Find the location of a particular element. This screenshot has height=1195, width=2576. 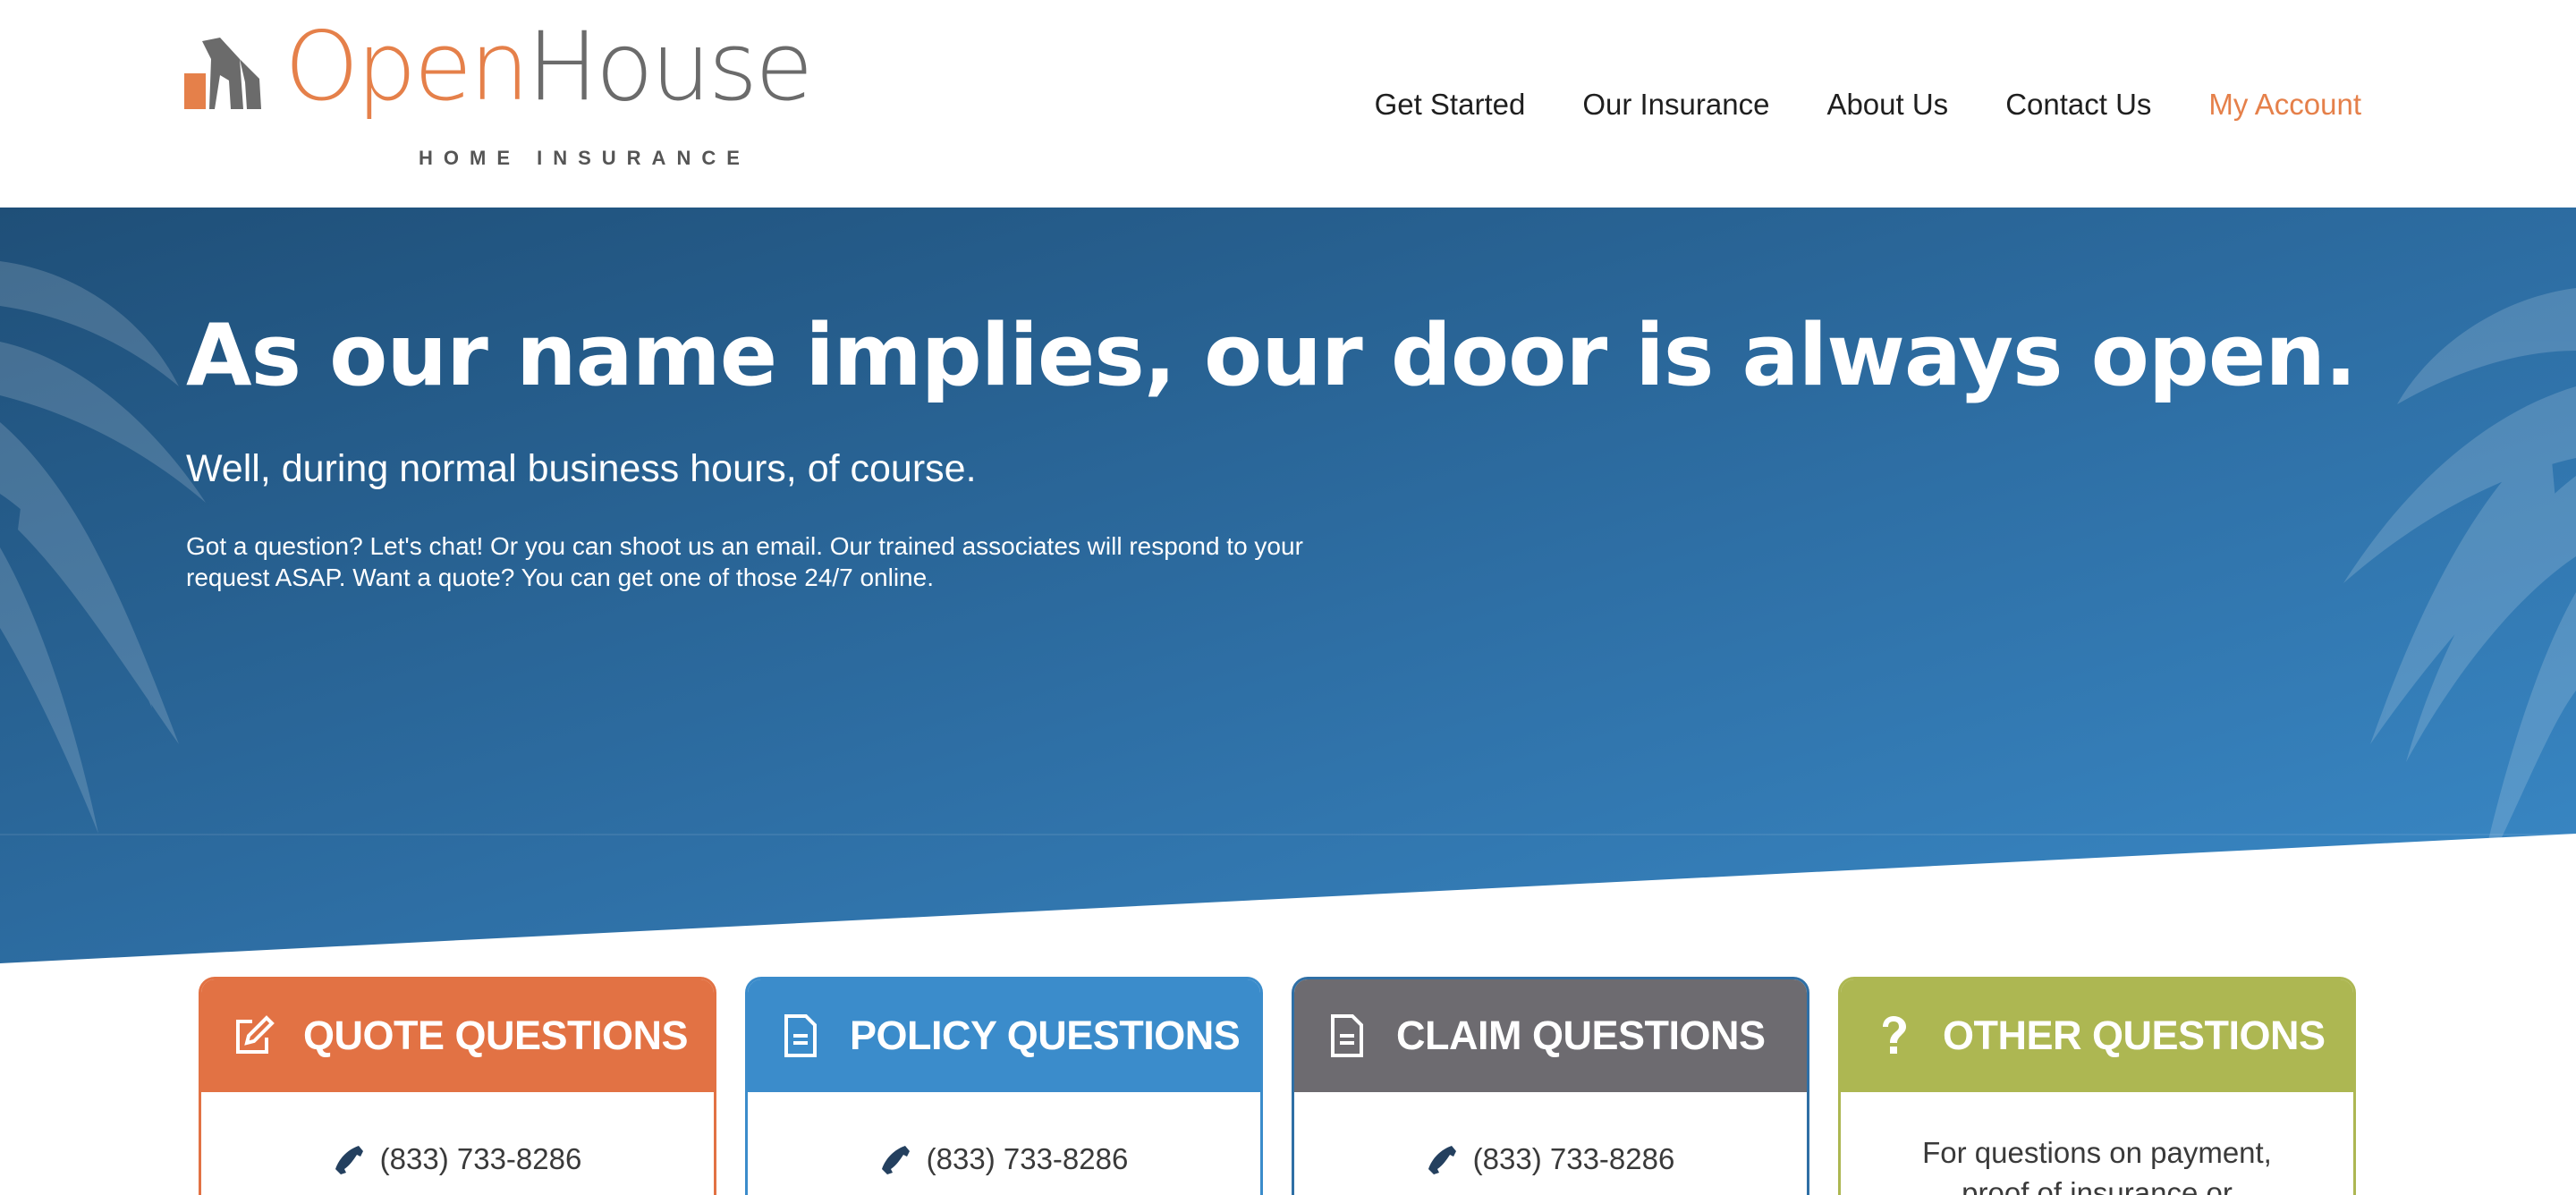

claim-questions-card: CLAIM QUESTIONS (833) 733-8286 is located at coordinates (1550, 1086).